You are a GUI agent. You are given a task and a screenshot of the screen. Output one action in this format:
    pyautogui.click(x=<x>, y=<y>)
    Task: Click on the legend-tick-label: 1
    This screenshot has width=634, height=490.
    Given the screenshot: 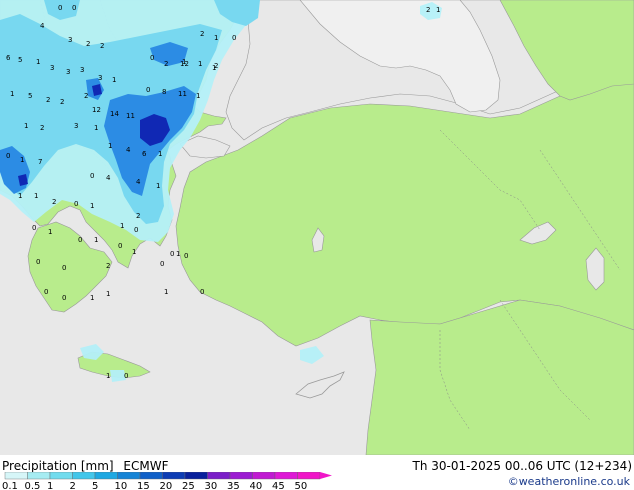 What is the action you would take?
    pyautogui.click(x=50, y=485)
    